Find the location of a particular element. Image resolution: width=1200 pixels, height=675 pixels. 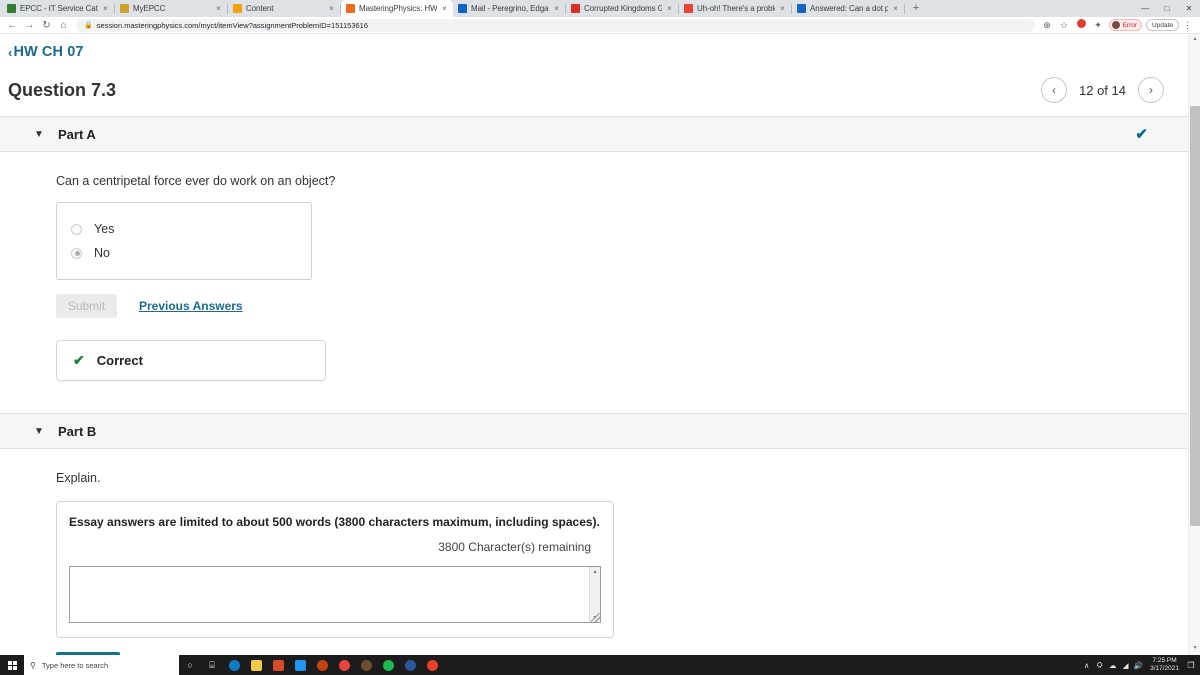

page-scrollbar: ▴ ▾ is located at coordinates (1194, 344).